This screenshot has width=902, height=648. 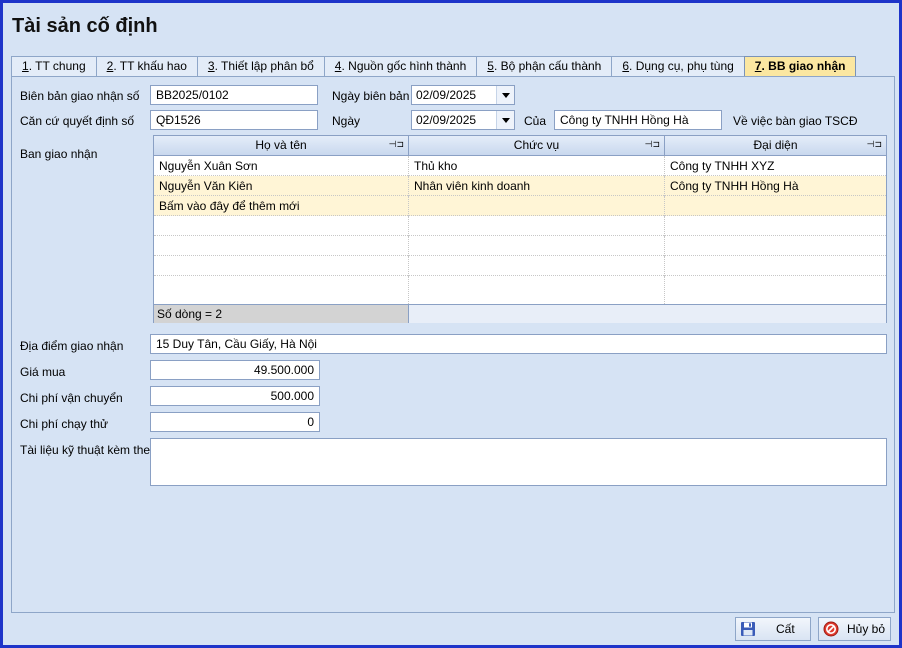 I want to click on tab-number: 3, so click(x=211, y=66).